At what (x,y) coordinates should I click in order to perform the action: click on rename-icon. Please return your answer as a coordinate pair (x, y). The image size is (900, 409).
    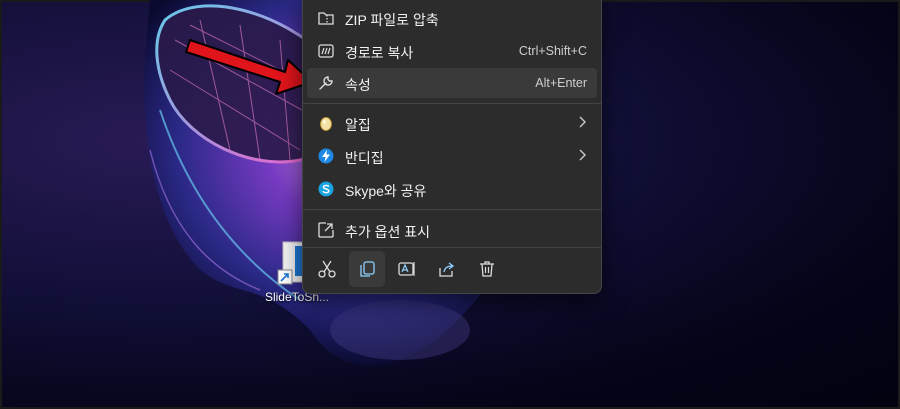
    Looking at the image, I should click on (406, 269).